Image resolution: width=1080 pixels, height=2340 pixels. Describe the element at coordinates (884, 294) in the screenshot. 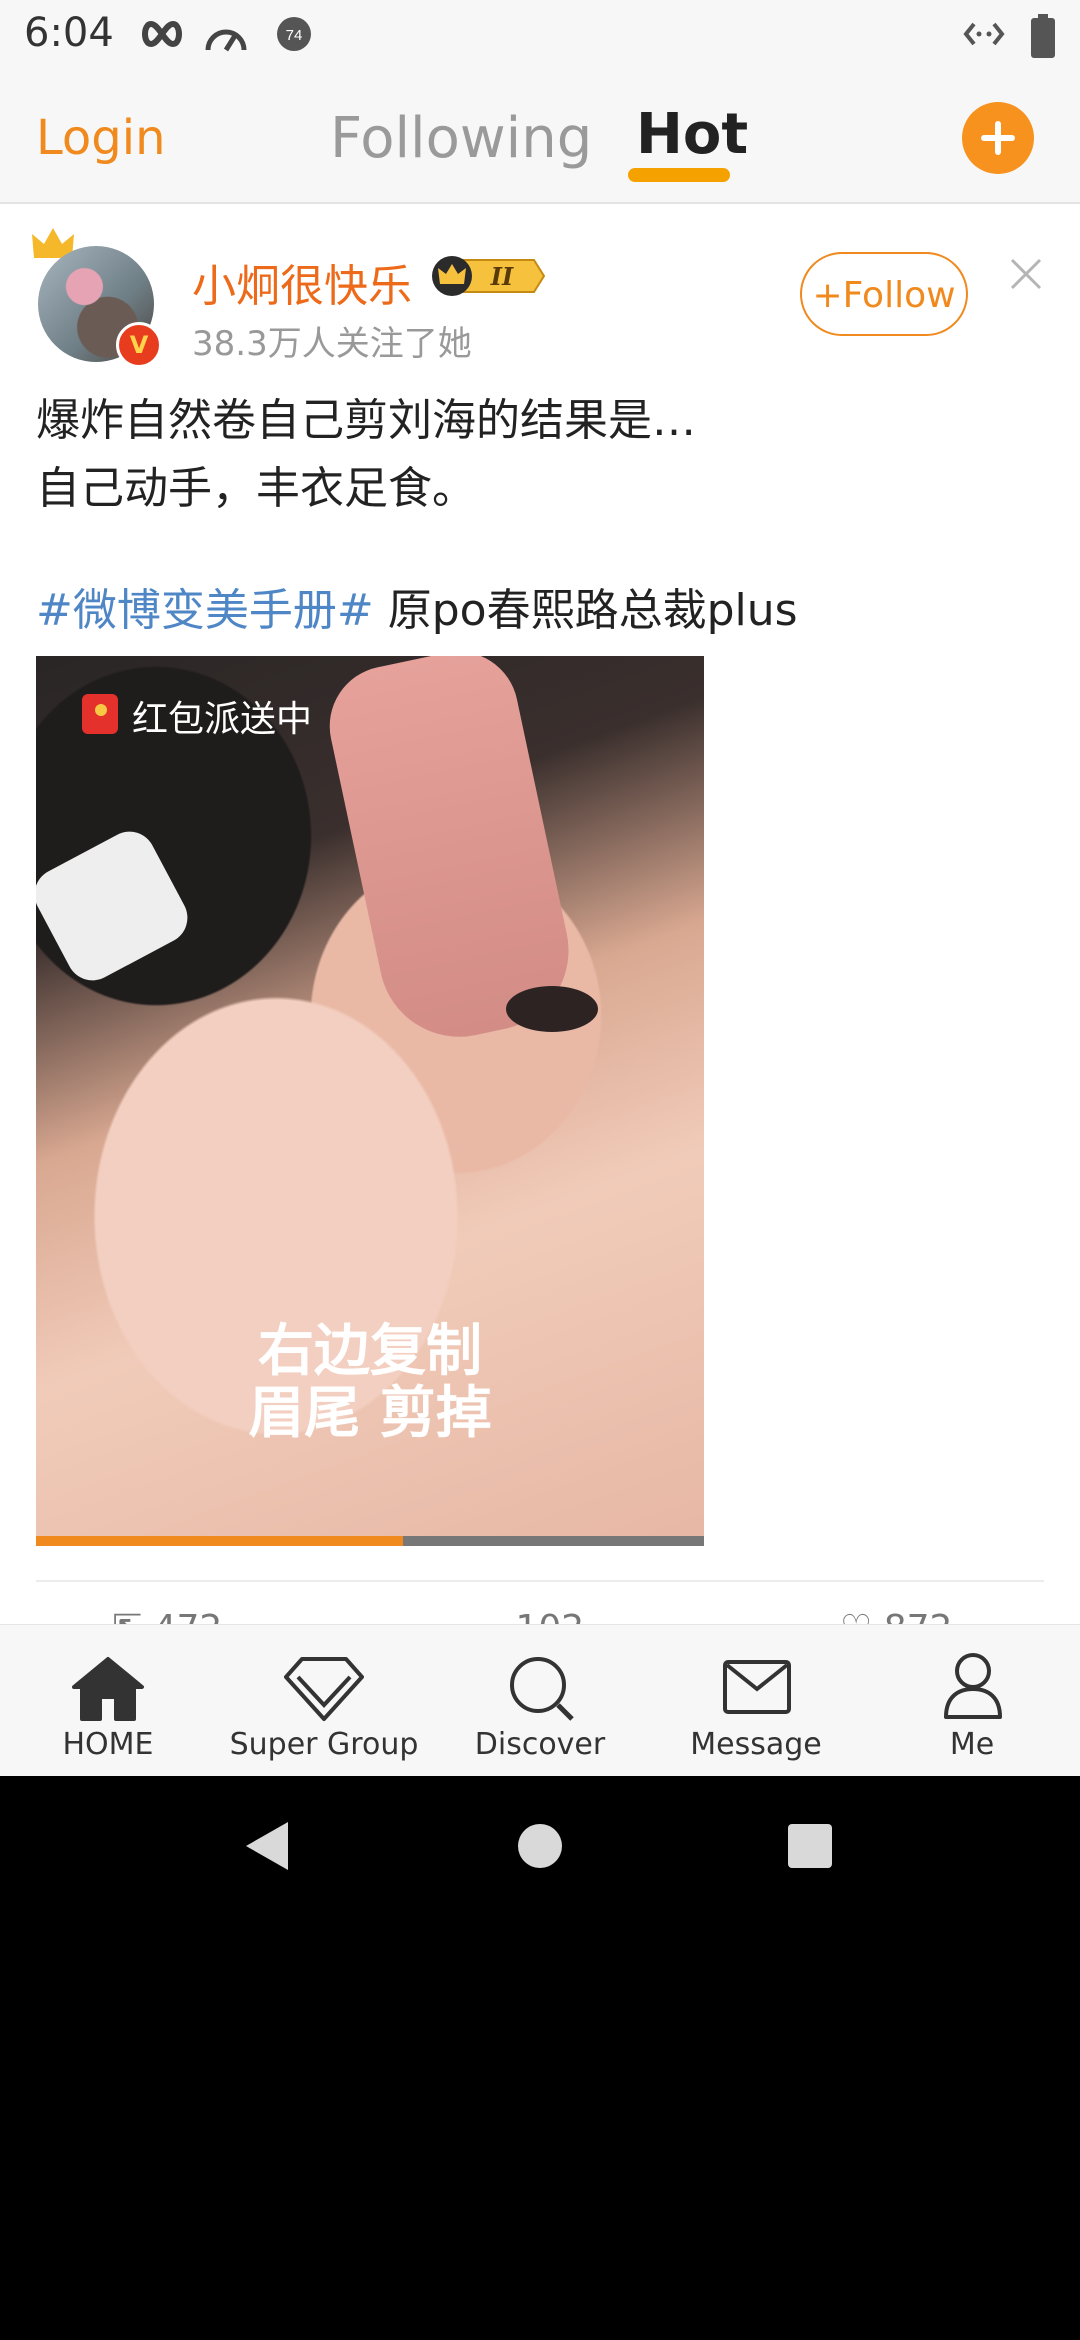

I see `follow-button: +Follow` at that location.